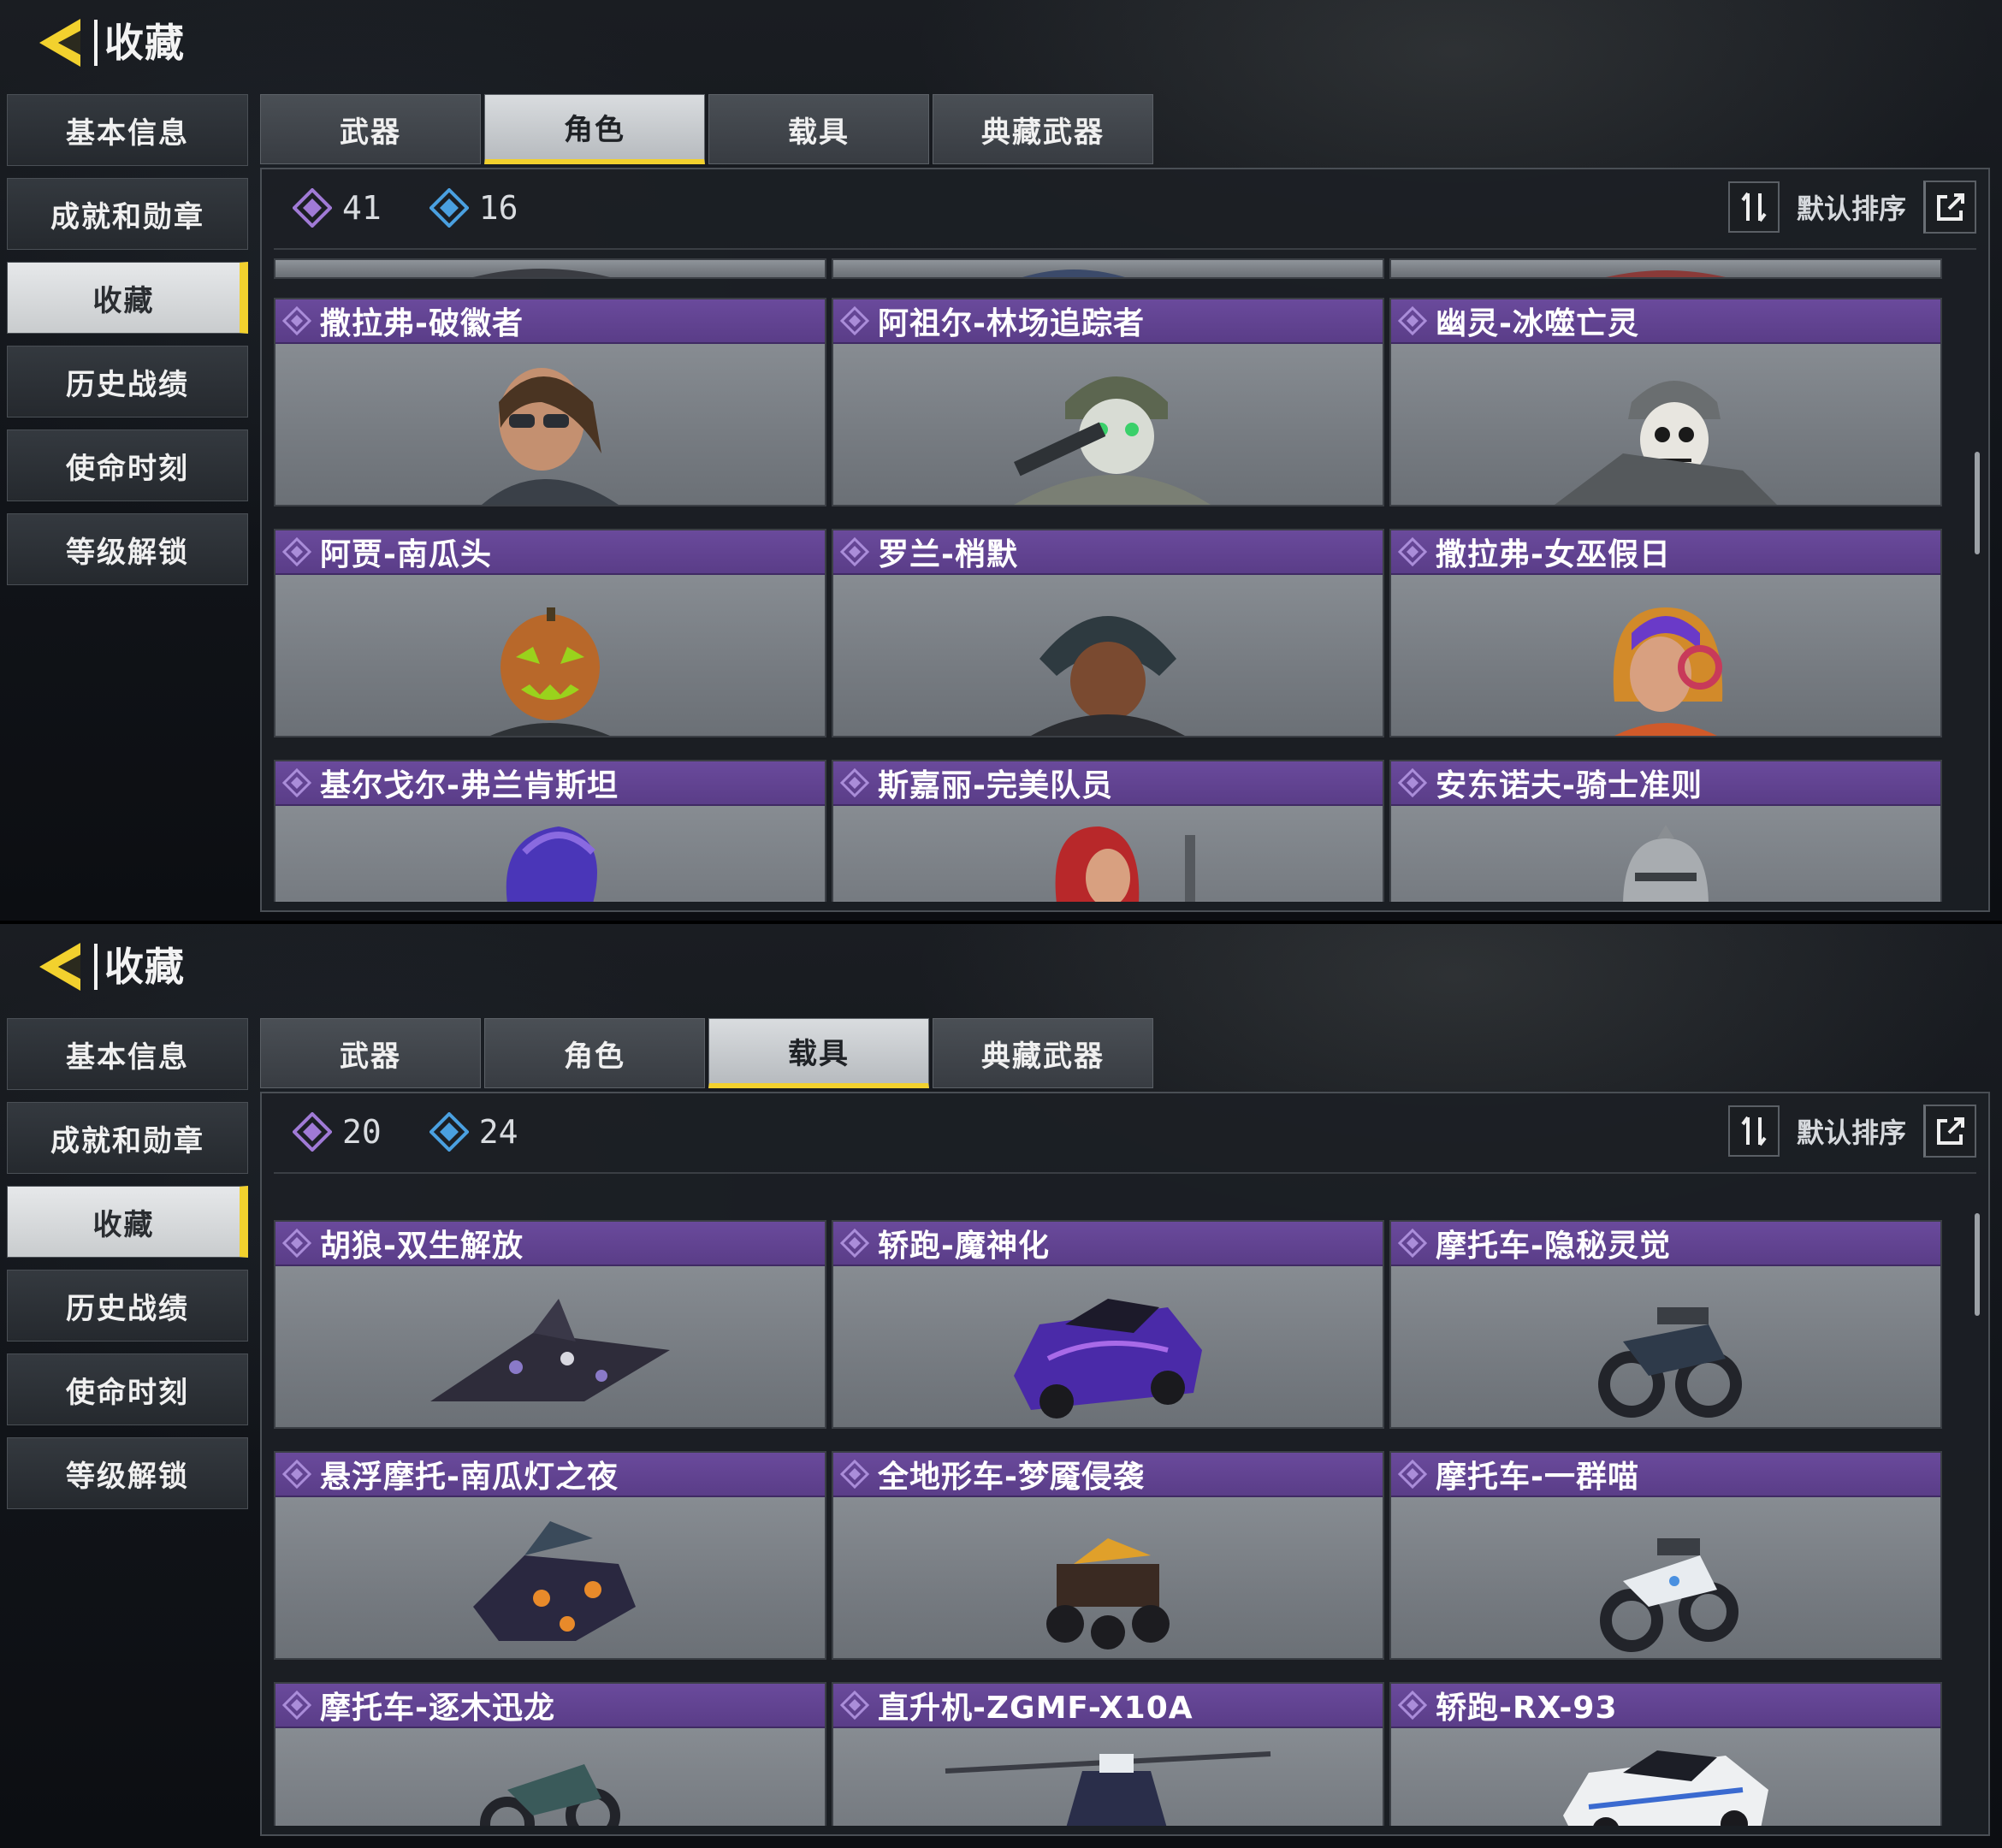 The height and width of the screenshot is (1848, 2002). I want to click on card-item: 摩托车-一群喵, so click(1665, 1555).